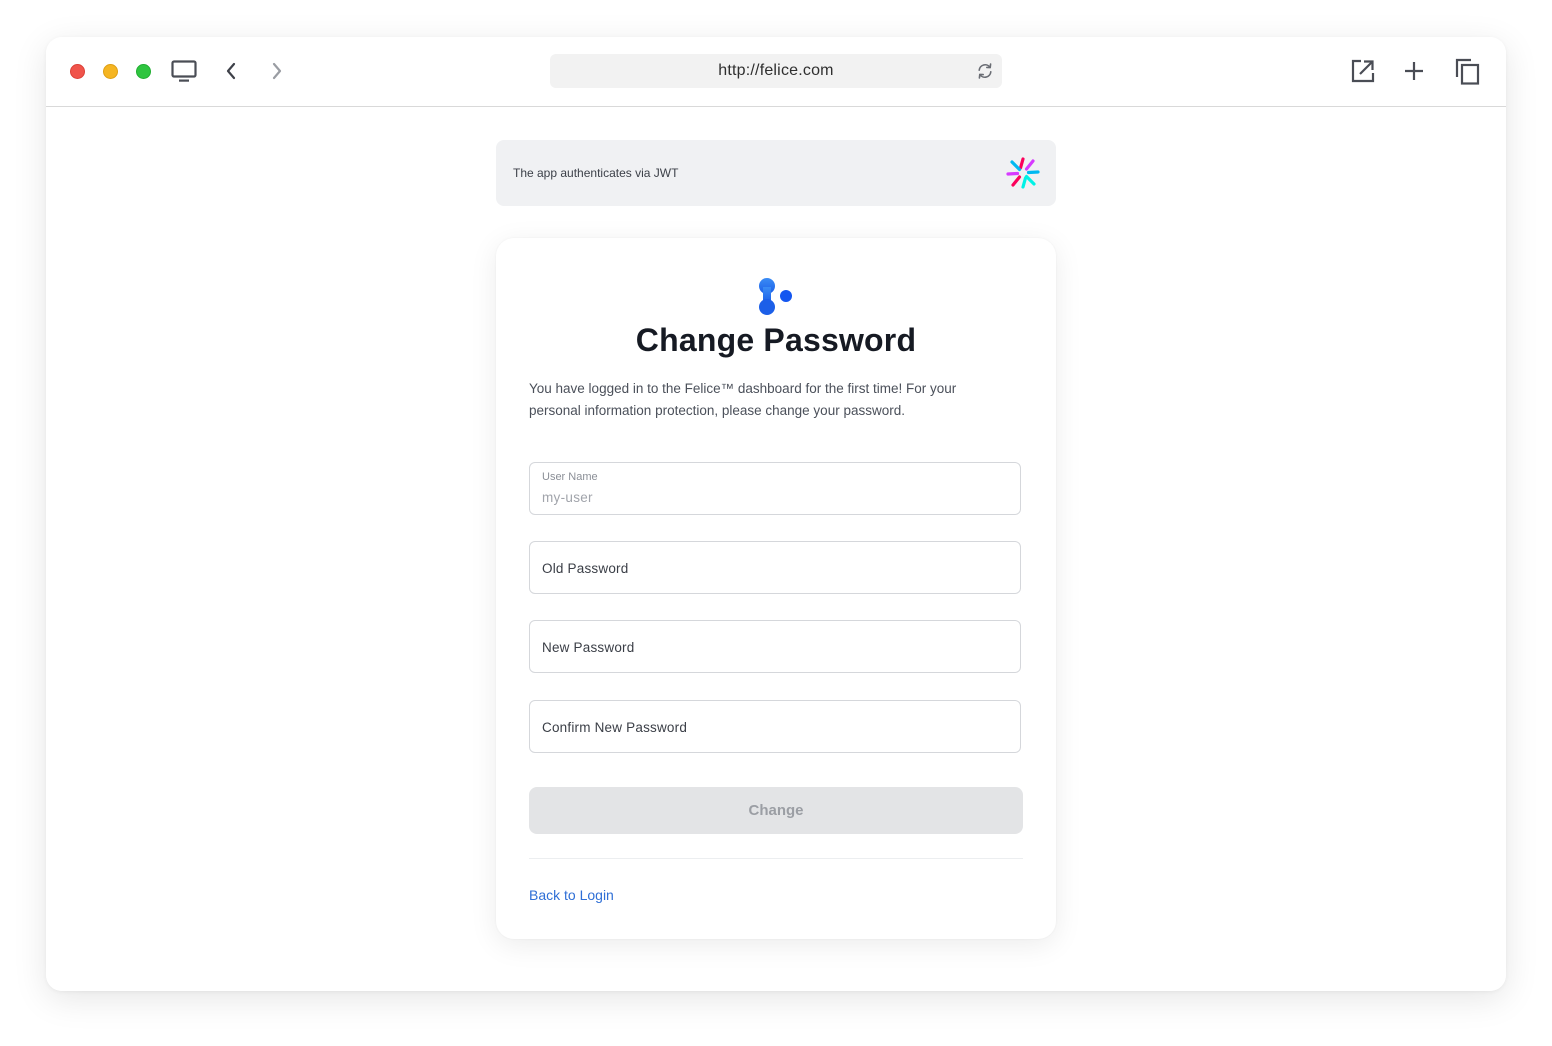 Image resolution: width=1552 pixels, height=1046 pixels. Describe the element at coordinates (570, 477) in the screenshot. I see `username-label: User Name` at that location.